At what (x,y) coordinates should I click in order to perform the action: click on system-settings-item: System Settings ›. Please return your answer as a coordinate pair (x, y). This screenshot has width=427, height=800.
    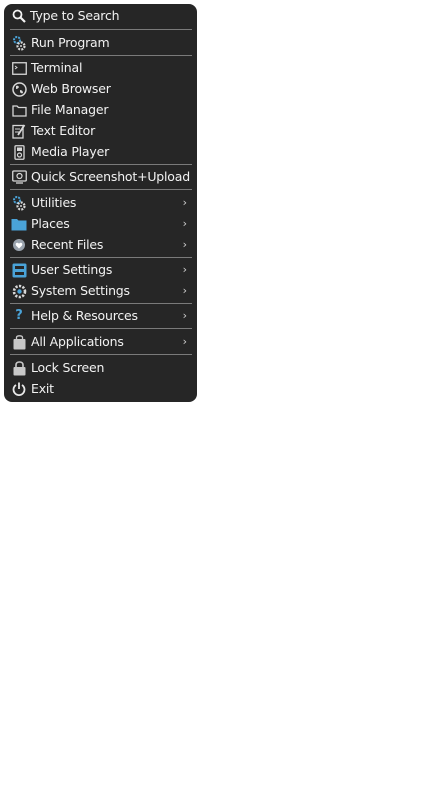
    Looking at the image, I should click on (100, 291).